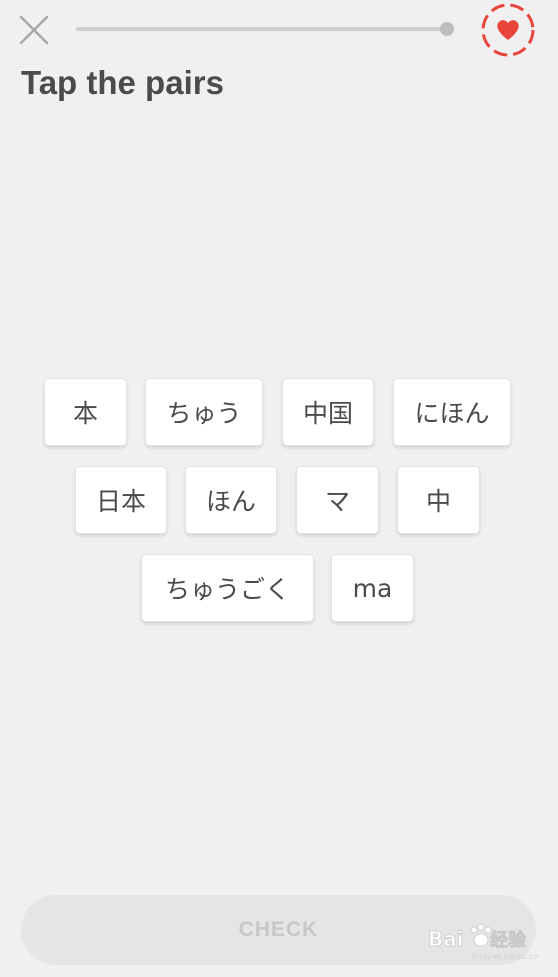  What do you see at coordinates (372, 588) in the screenshot?
I see `word-tile-ma-romaji: ma` at bounding box center [372, 588].